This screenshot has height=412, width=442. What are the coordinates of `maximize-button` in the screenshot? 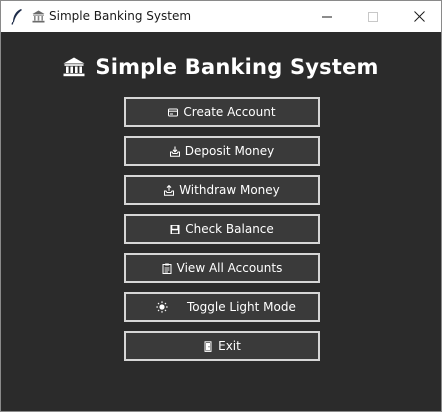 It's located at (373, 16).